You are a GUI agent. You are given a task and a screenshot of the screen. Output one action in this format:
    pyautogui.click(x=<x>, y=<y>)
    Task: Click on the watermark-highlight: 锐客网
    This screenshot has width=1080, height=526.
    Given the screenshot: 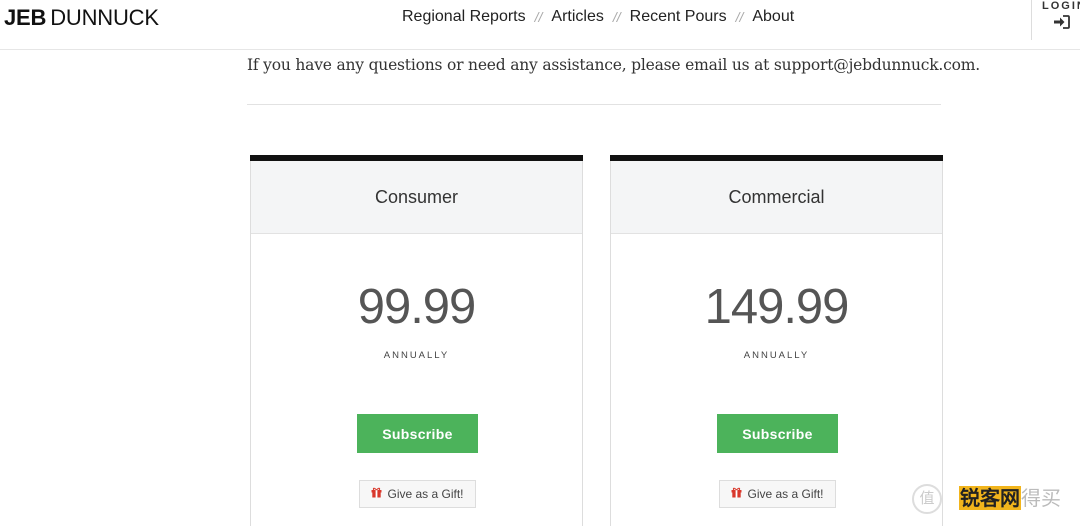 What is the action you would take?
    pyautogui.click(x=990, y=498)
    